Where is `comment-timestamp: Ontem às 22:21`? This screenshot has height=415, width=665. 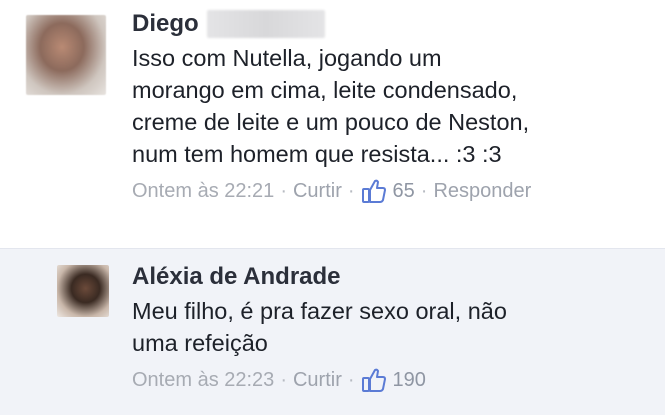
comment-timestamp: Ontem às 22:21 is located at coordinates (203, 191).